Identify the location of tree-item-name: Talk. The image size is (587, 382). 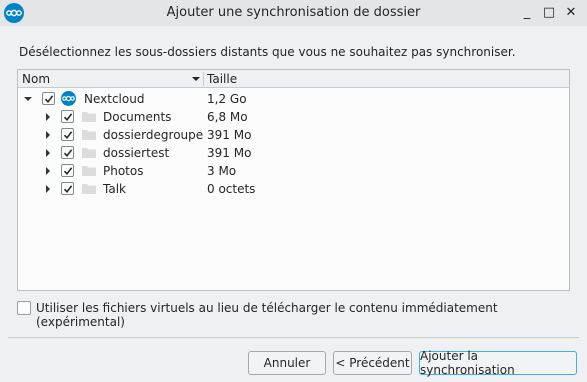
(114, 189).